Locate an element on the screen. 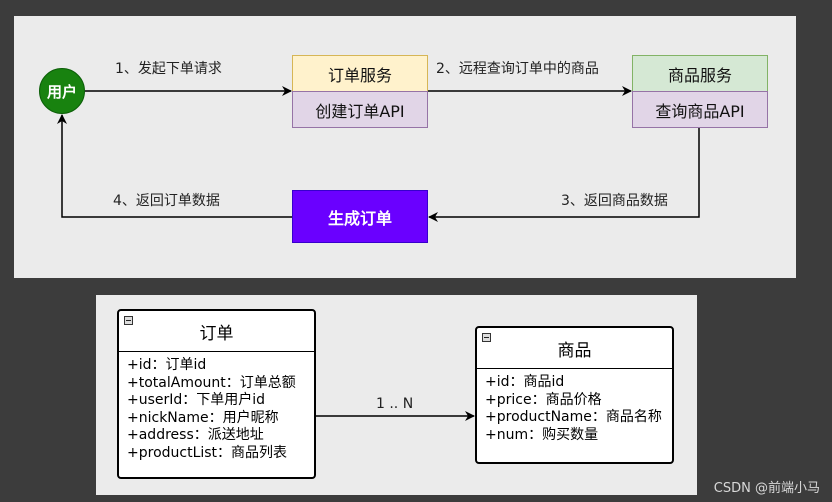 This screenshot has width=832, height=502. uml-class-order-title: 订单 is located at coordinates (216, 333).